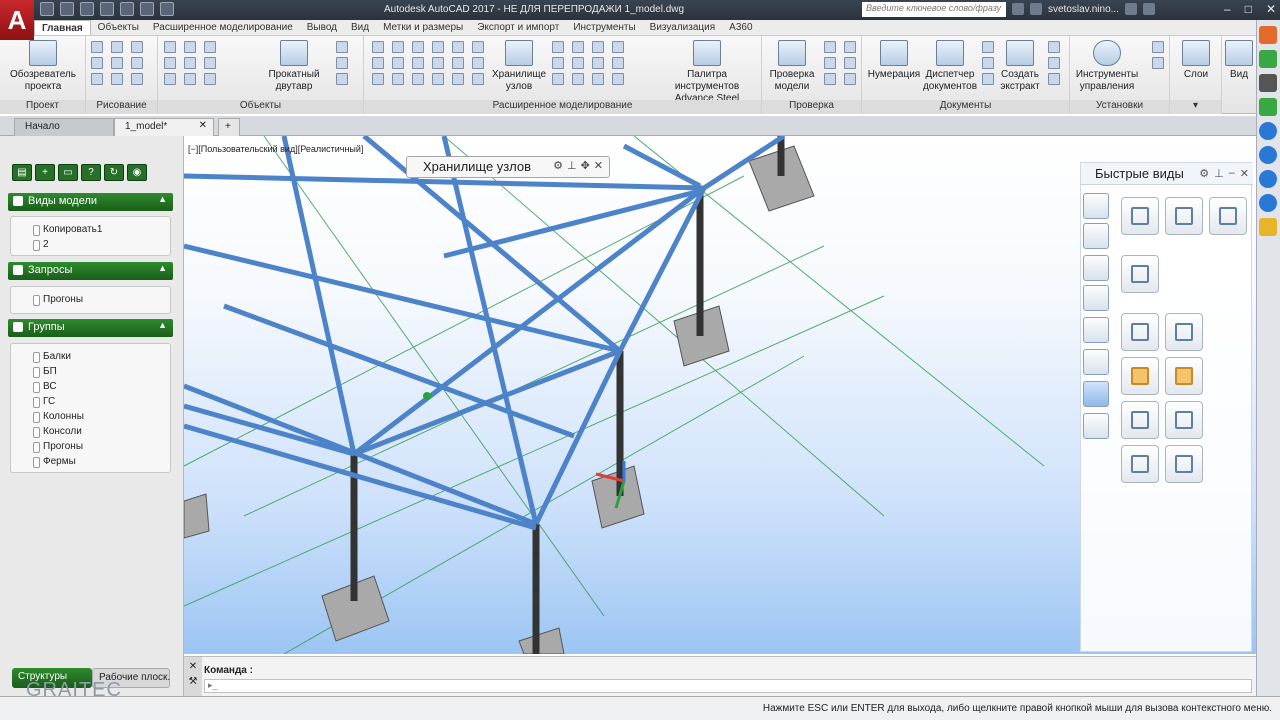 The height and width of the screenshot is (720, 1280). What do you see at coordinates (988, 79) in the screenshot?
I see `nc-icon` at bounding box center [988, 79].